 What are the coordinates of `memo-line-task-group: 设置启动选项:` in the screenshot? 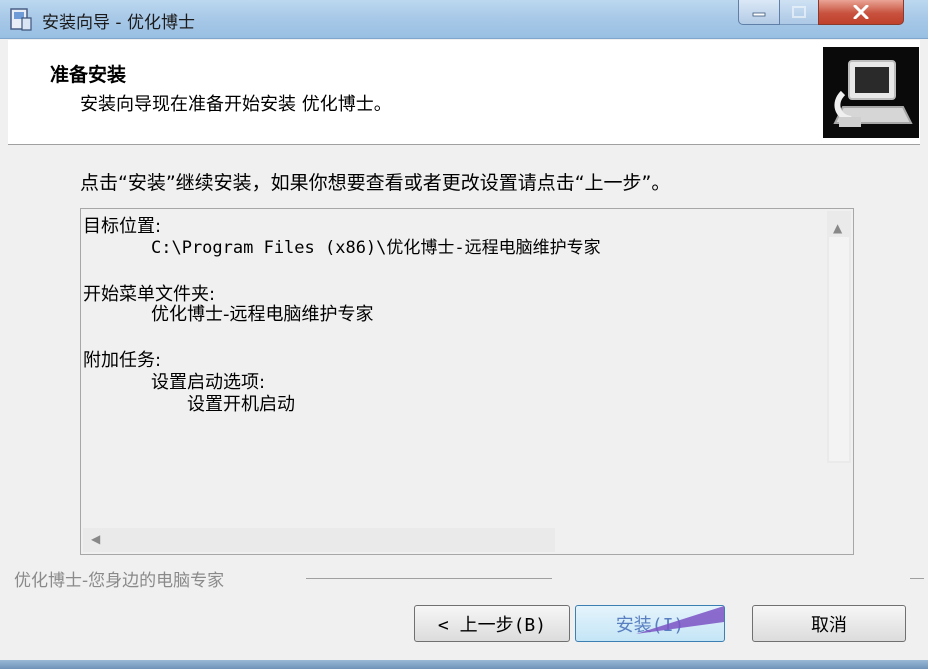 It's located at (208, 382).